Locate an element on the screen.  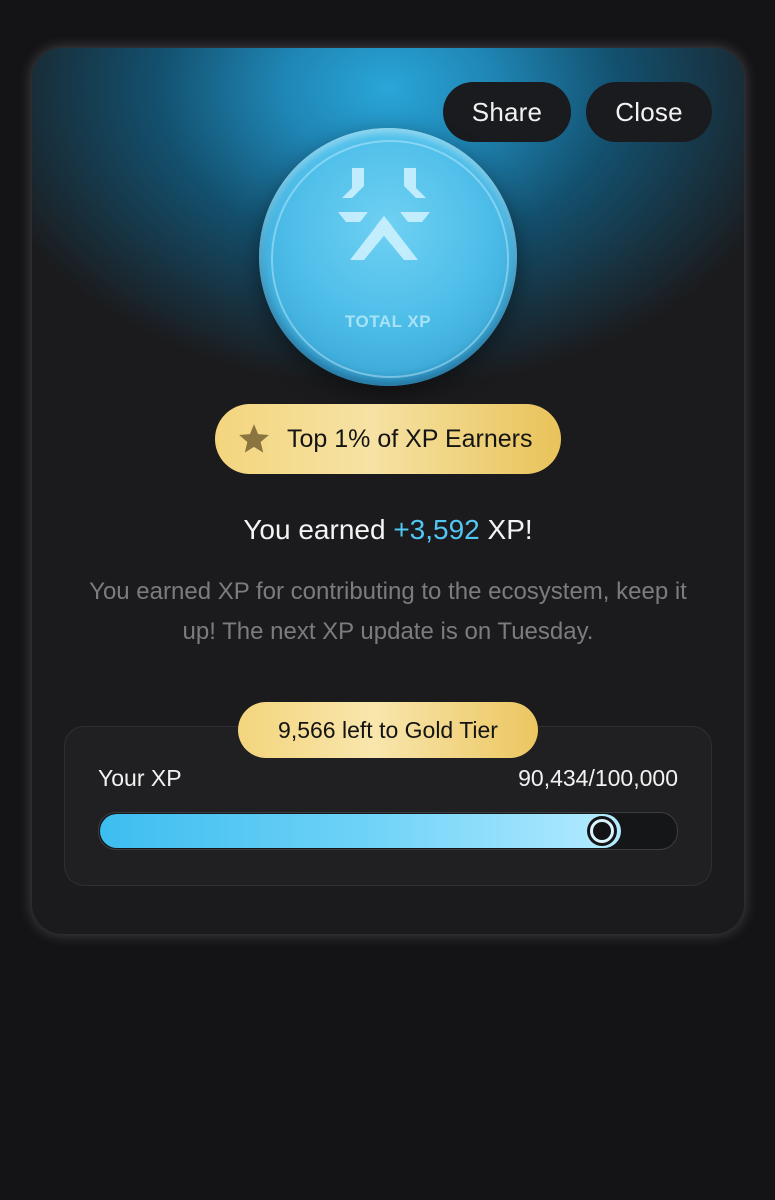
share-button: Share is located at coordinates (507, 112).